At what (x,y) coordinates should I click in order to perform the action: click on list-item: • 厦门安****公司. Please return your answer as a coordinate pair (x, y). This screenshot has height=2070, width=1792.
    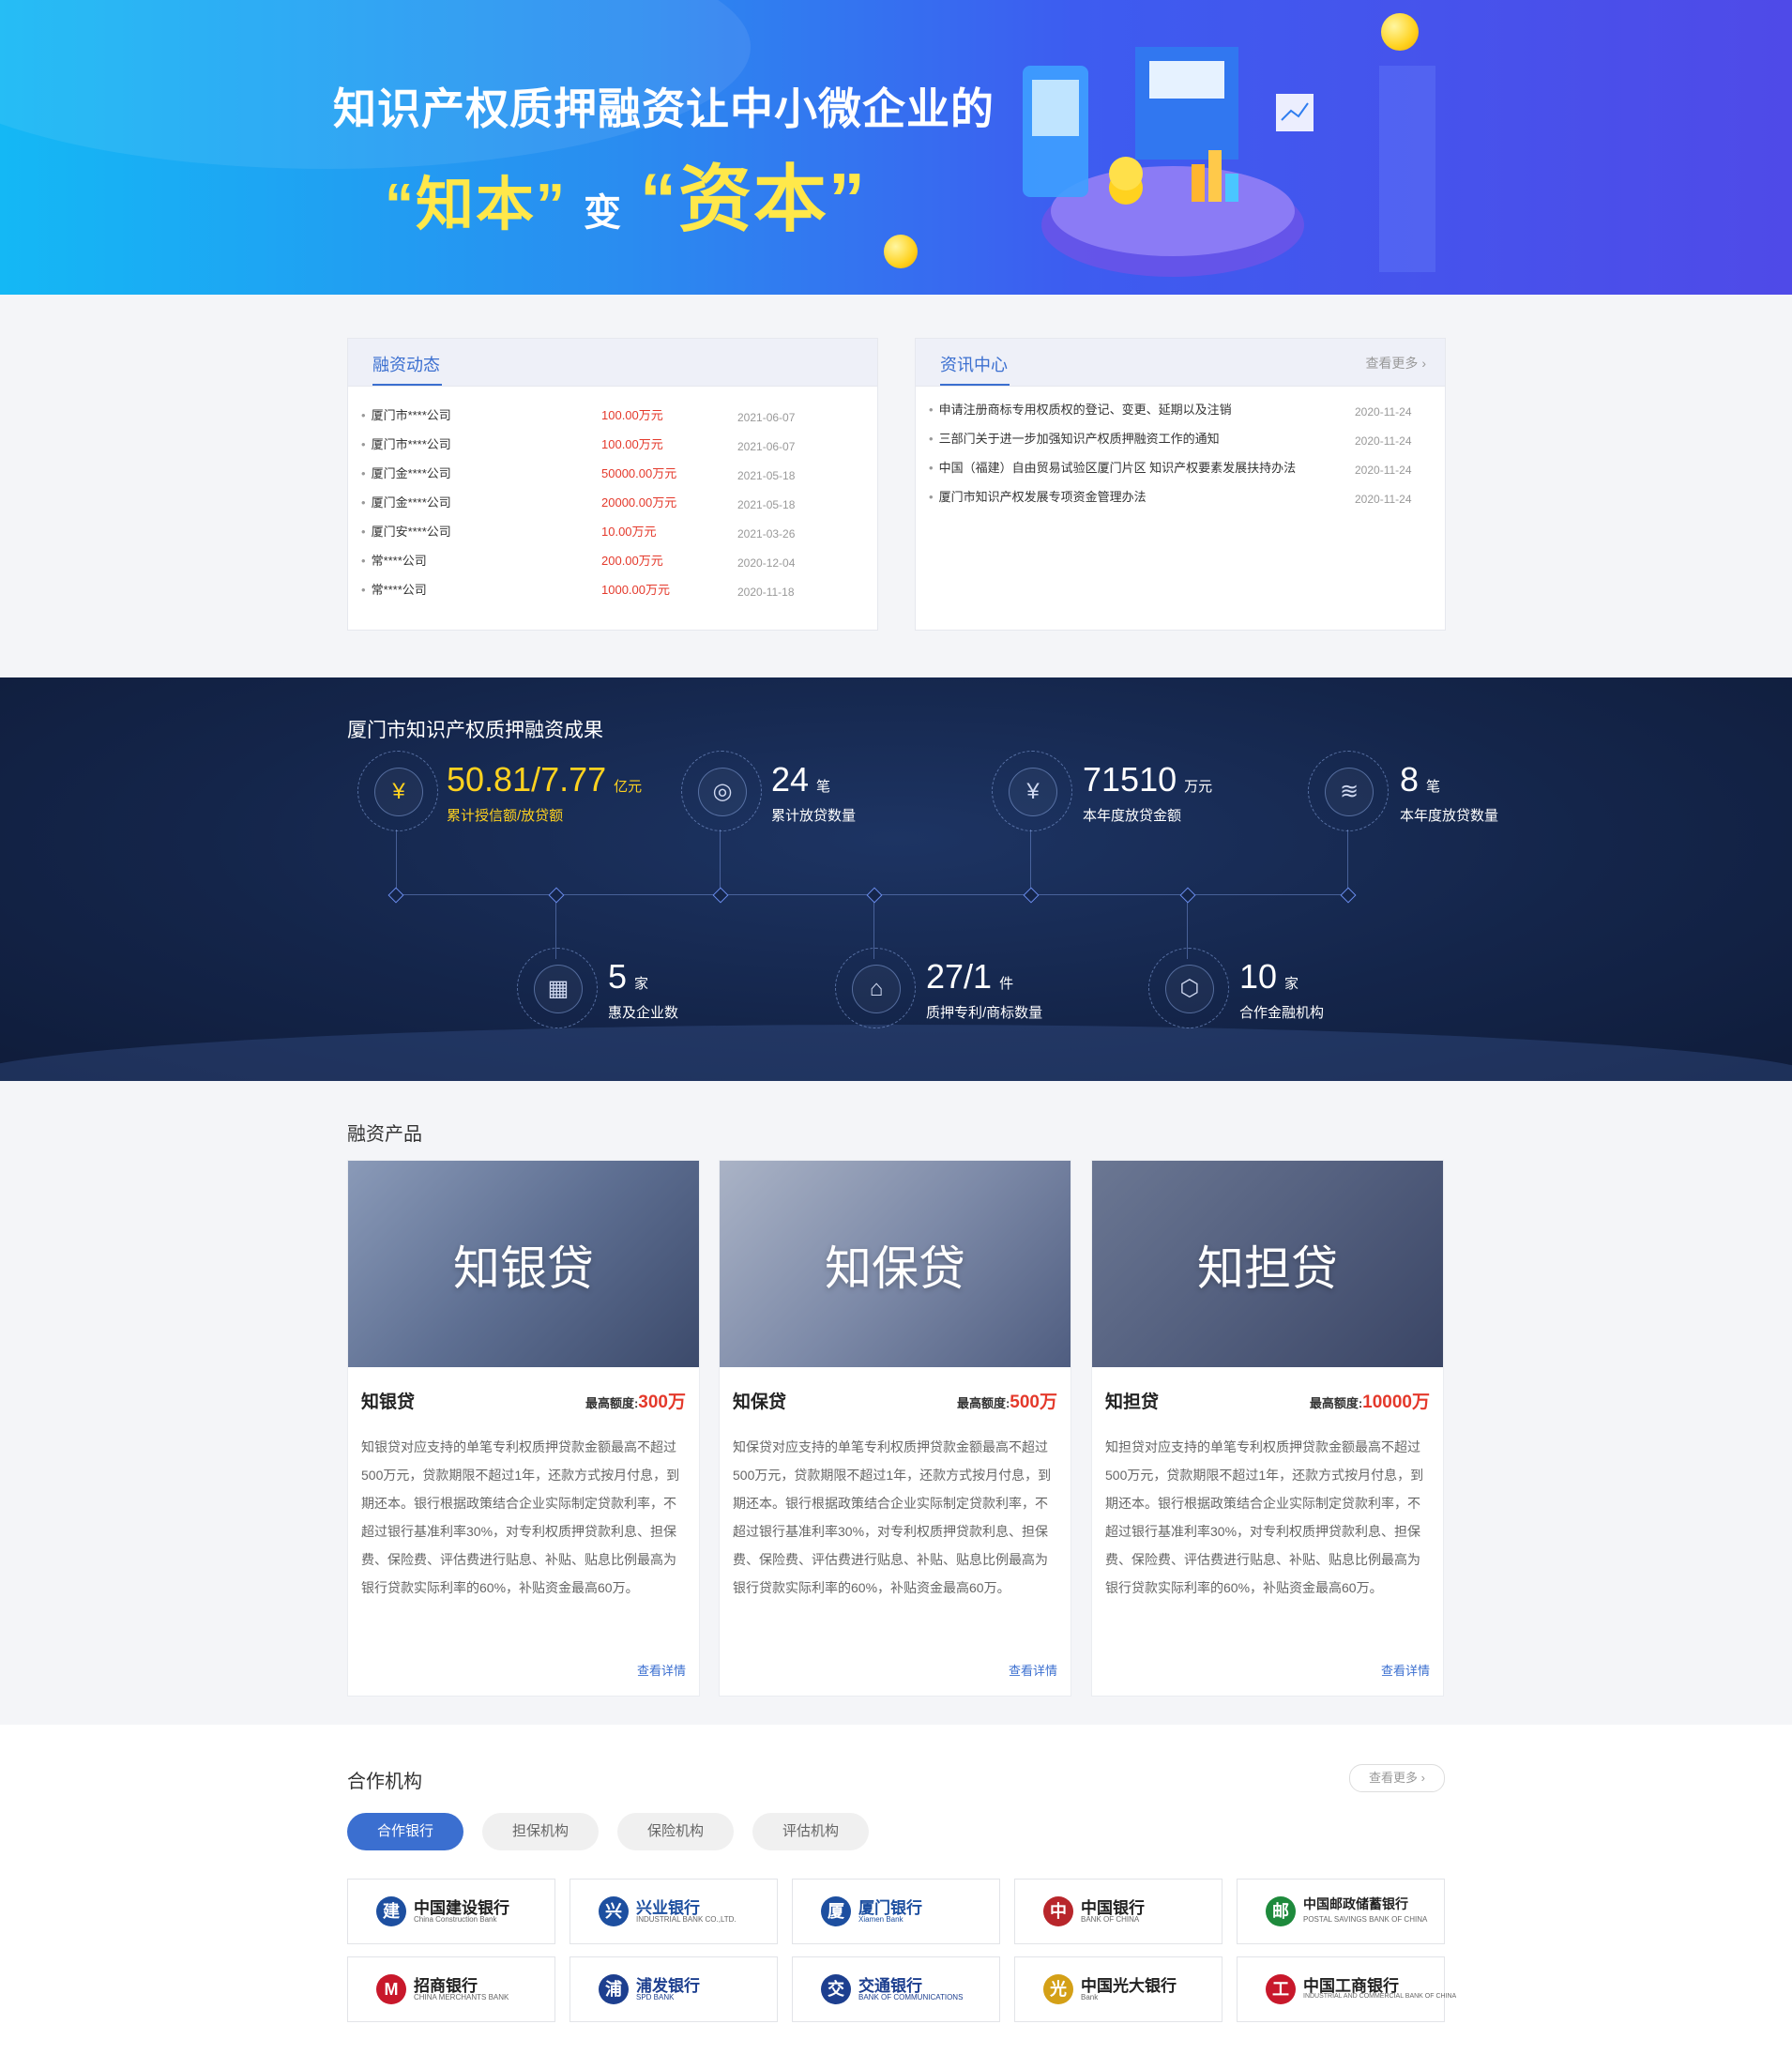
    Looking at the image, I should click on (406, 532).